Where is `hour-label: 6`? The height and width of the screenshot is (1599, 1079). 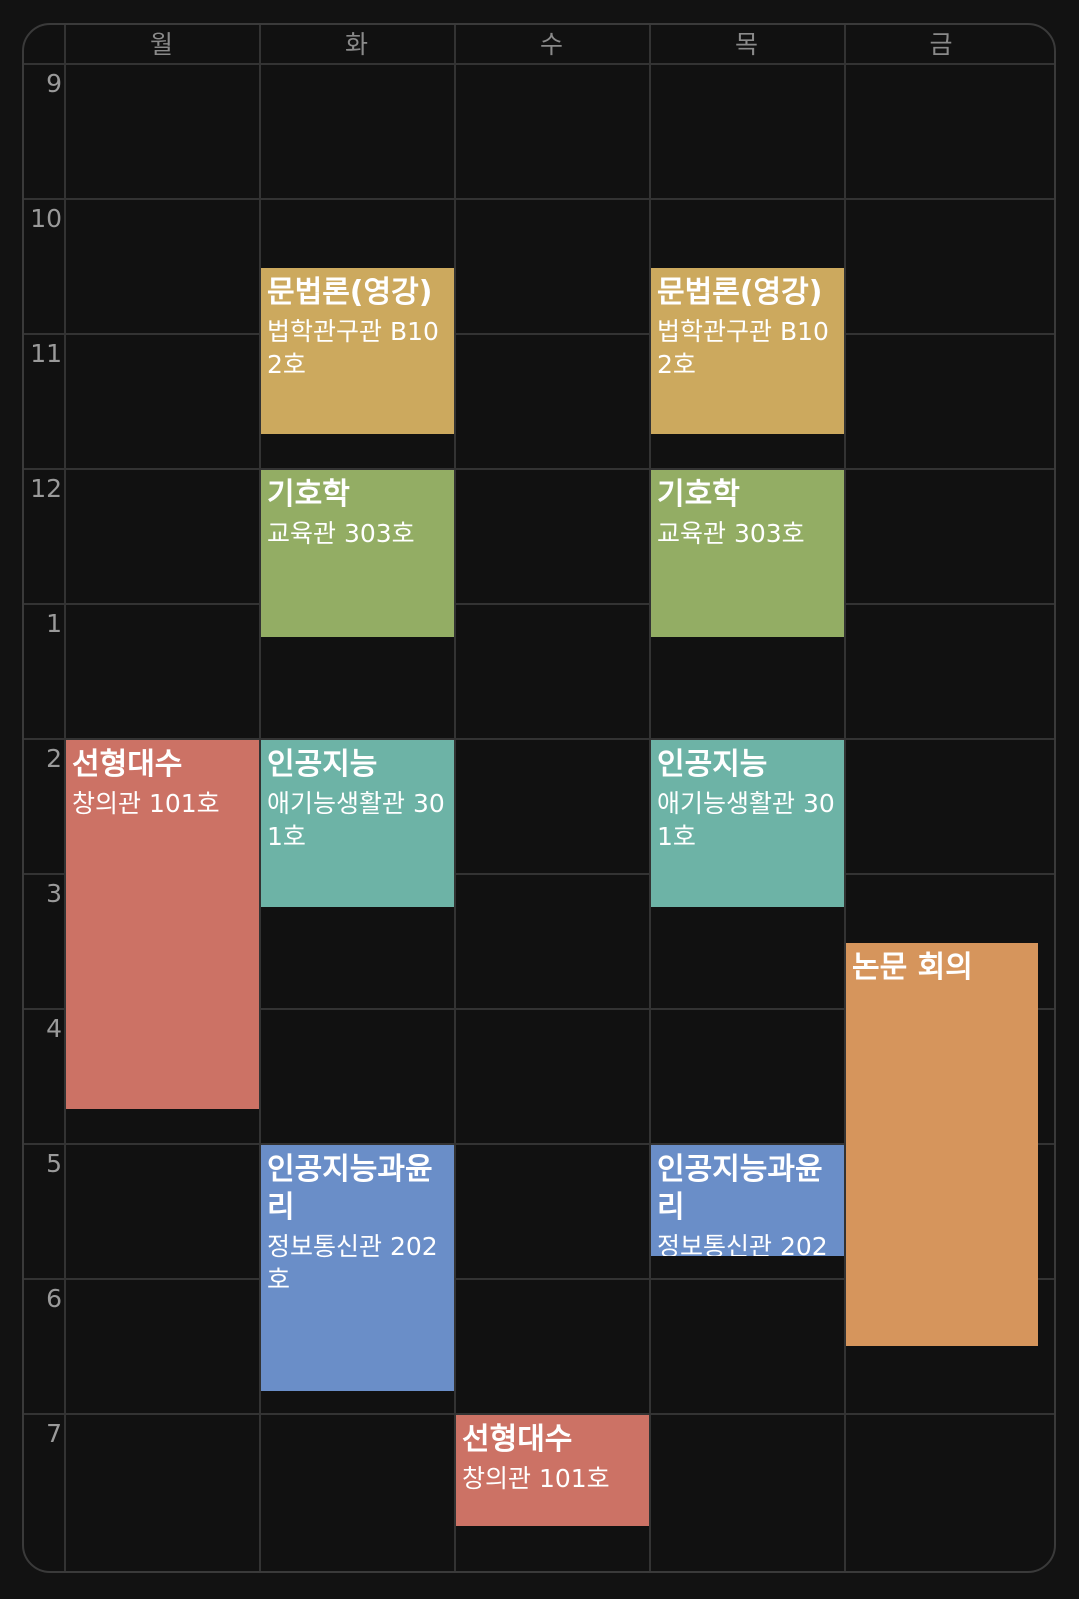
hour-label: 6 is located at coordinates (54, 1298).